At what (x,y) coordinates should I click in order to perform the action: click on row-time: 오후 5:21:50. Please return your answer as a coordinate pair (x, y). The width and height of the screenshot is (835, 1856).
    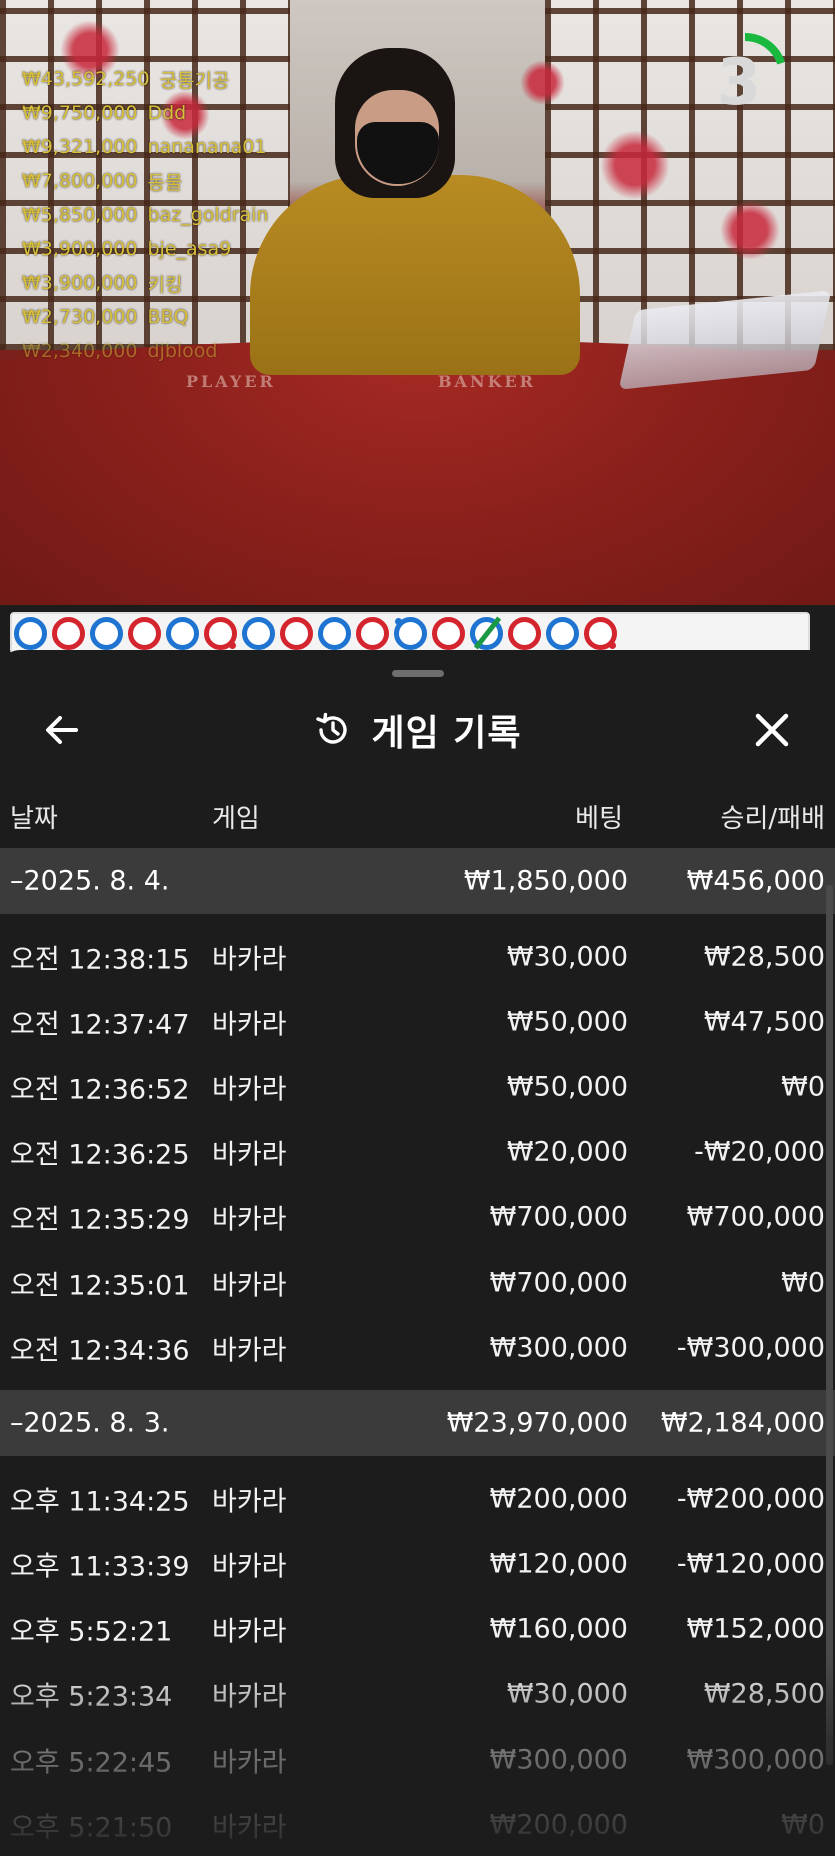
    Looking at the image, I should click on (91, 1828).